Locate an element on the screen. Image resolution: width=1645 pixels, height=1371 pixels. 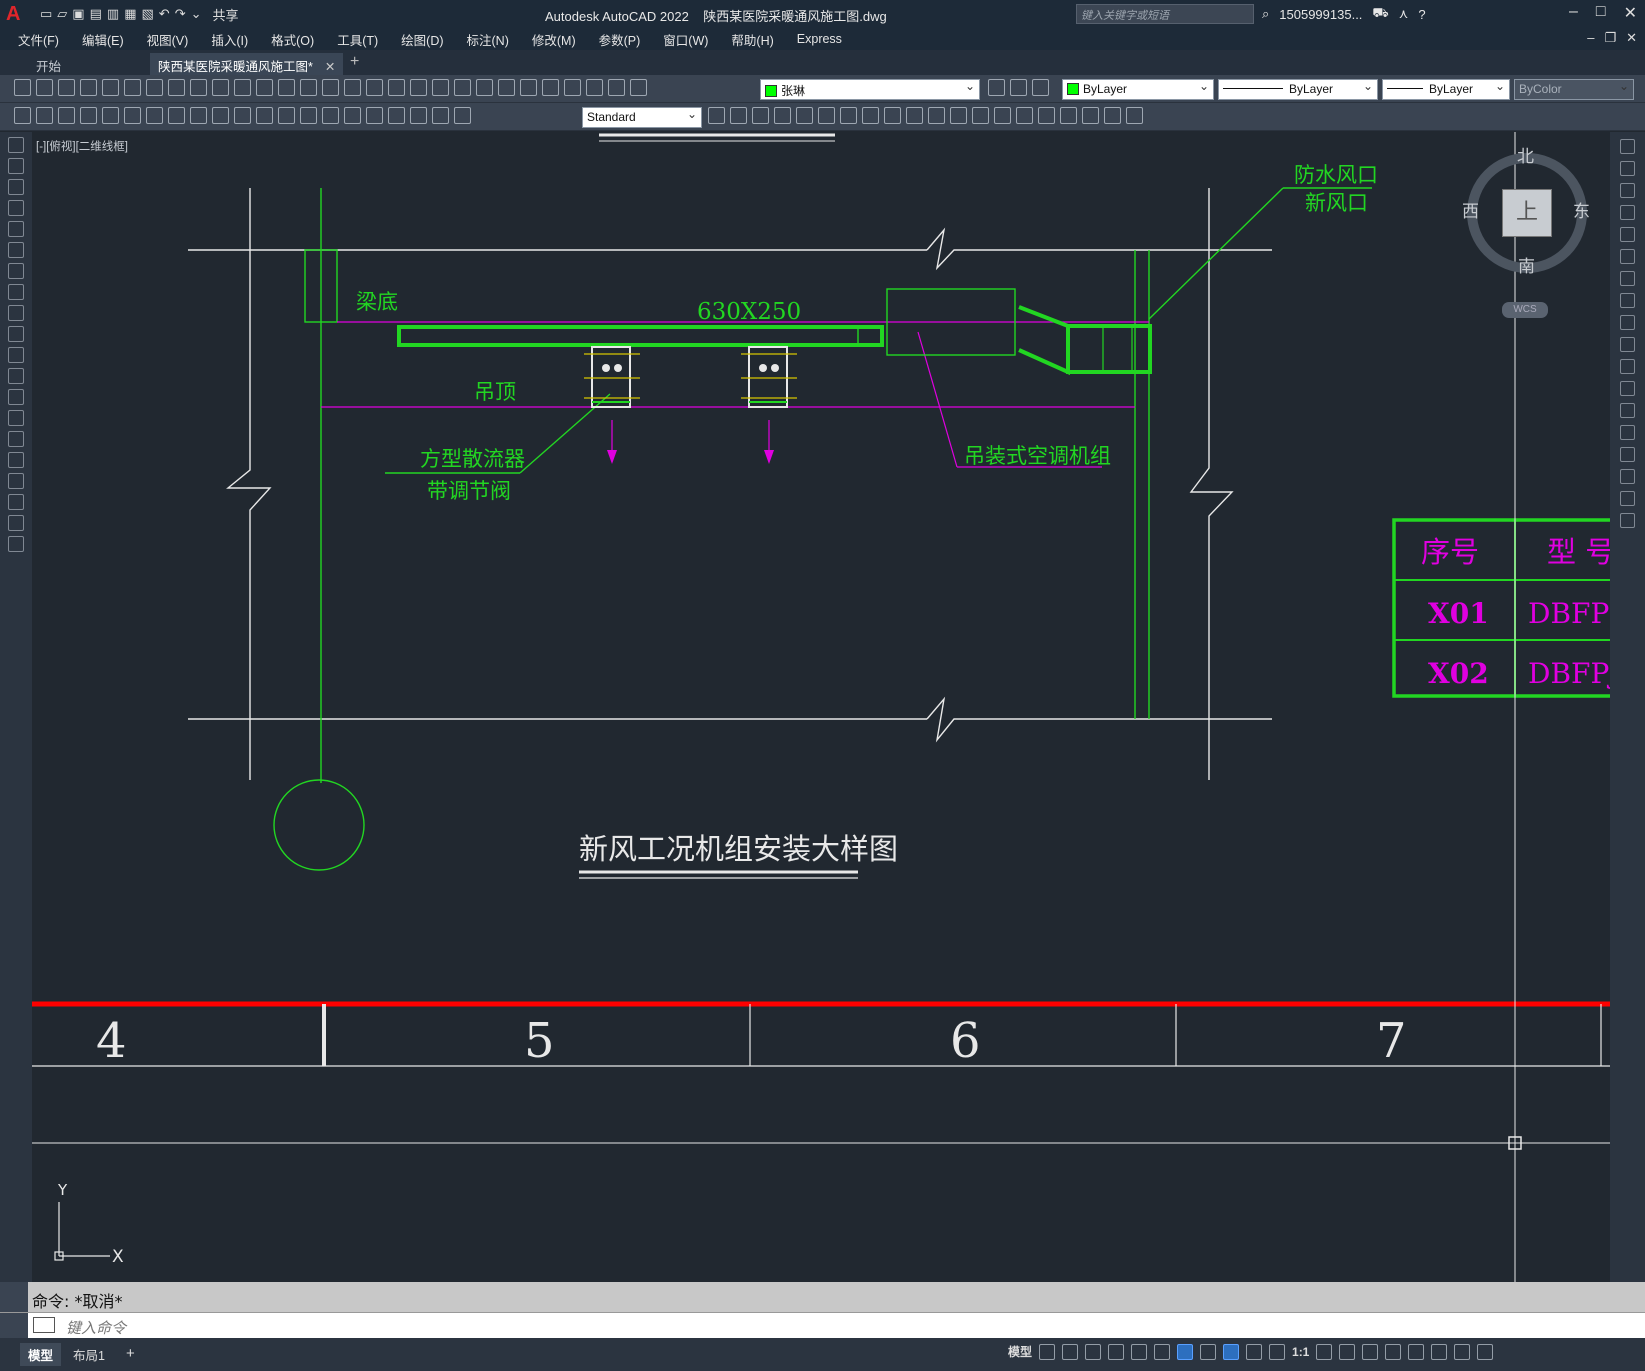
gradient-icon is located at coordinates (16, 460).